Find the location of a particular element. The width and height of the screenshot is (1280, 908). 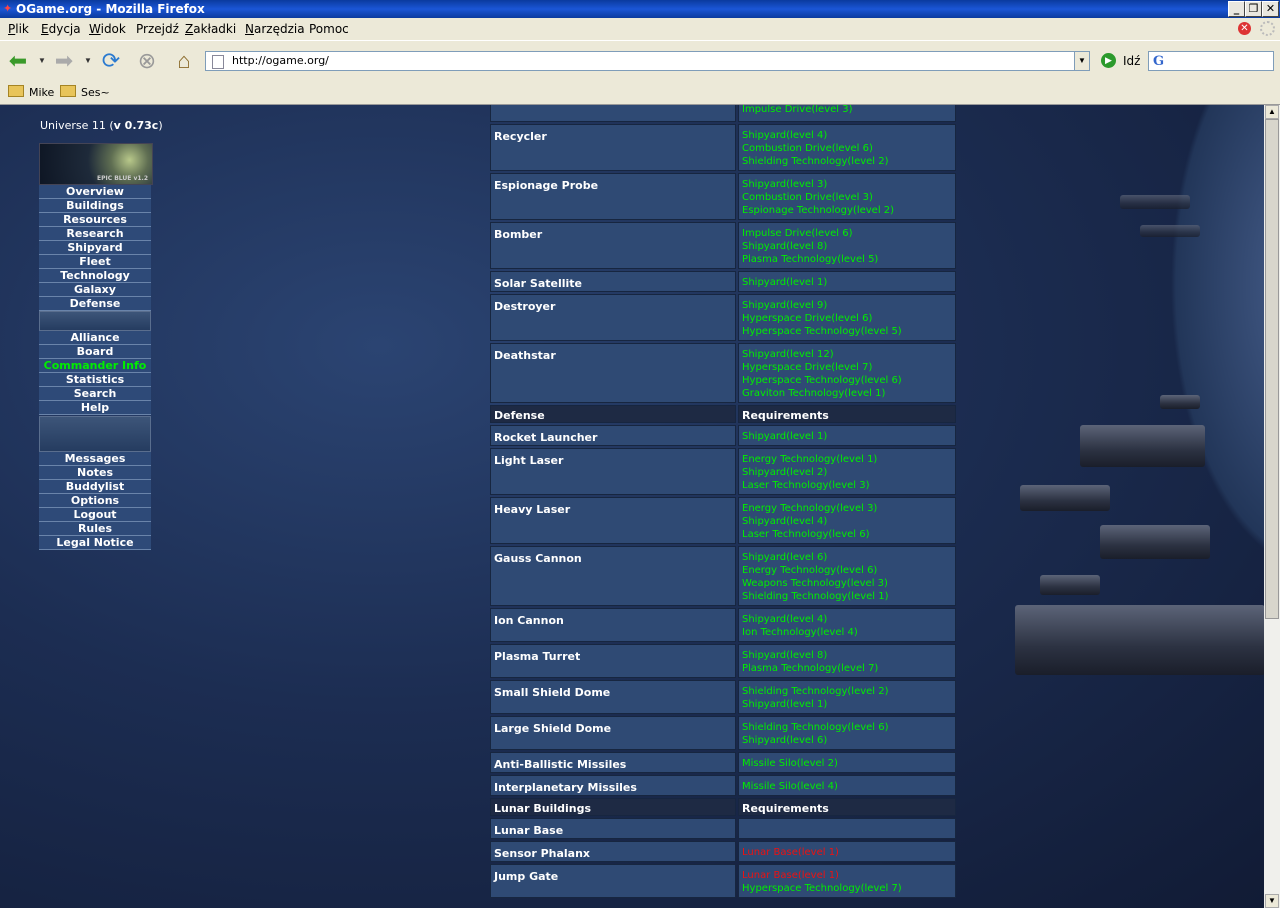

unit-name: Light Laser is located at coordinates (613, 471).